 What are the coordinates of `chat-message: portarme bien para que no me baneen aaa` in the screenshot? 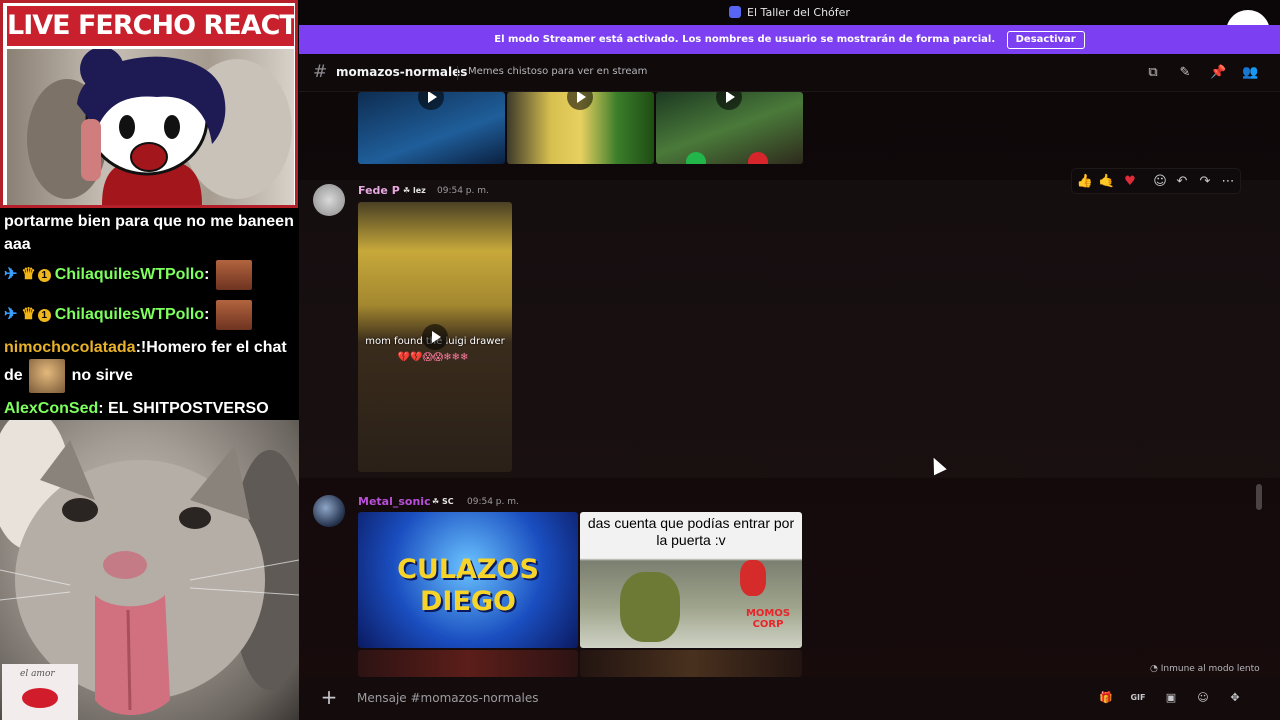 It's located at (149, 233).